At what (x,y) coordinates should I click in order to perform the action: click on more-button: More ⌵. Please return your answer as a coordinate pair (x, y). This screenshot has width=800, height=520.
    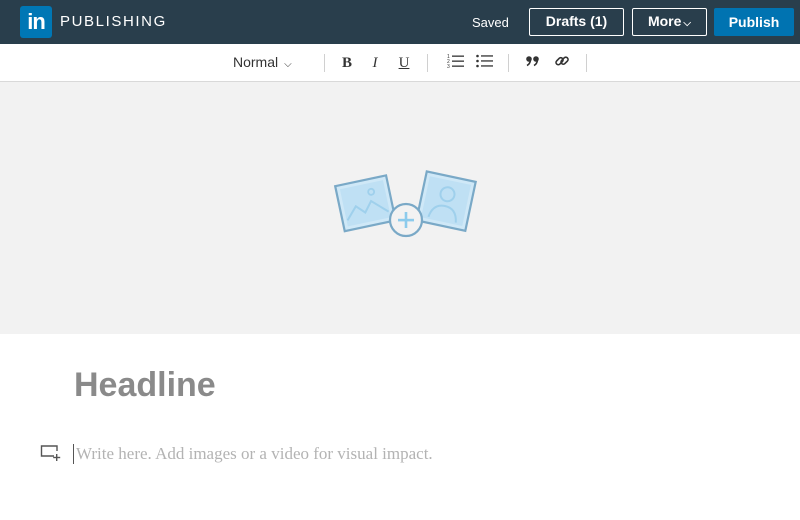
    Looking at the image, I should click on (669, 22).